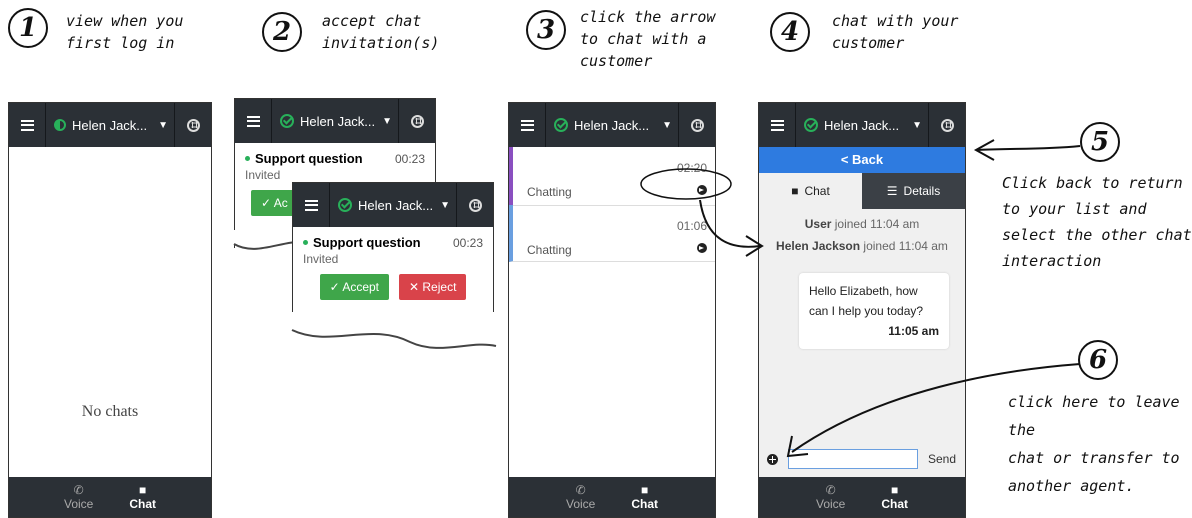 The width and height of the screenshot is (1192, 518). What do you see at coordinates (549, 192) in the screenshot?
I see `chat-status: Chatting` at bounding box center [549, 192].